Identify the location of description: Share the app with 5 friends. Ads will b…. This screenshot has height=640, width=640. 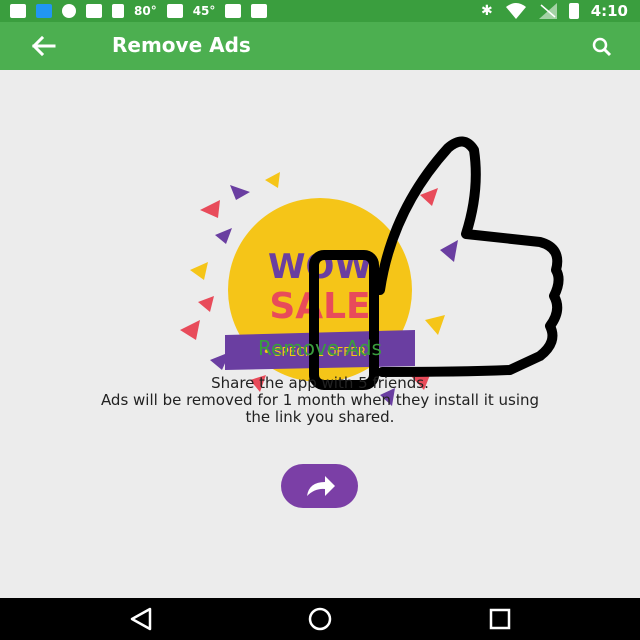
(320, 400).